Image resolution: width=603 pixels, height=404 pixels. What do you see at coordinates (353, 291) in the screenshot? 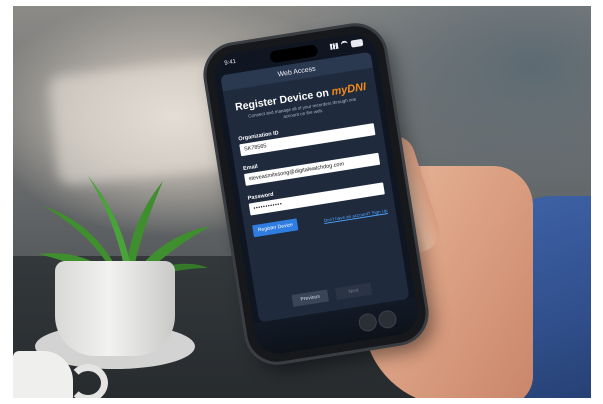
I see `next-button: Next` at bounding box center [353, 291].